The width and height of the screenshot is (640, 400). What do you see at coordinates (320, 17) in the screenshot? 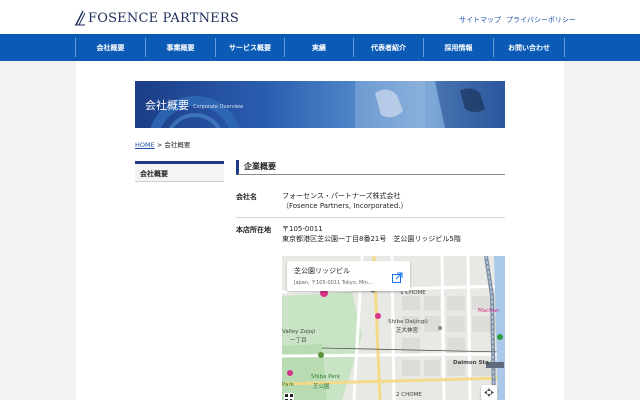
I see `site-header: FOSENCE PARTNERS サイトマップ プライバシーポリシー` at bounding box center [320, 17].